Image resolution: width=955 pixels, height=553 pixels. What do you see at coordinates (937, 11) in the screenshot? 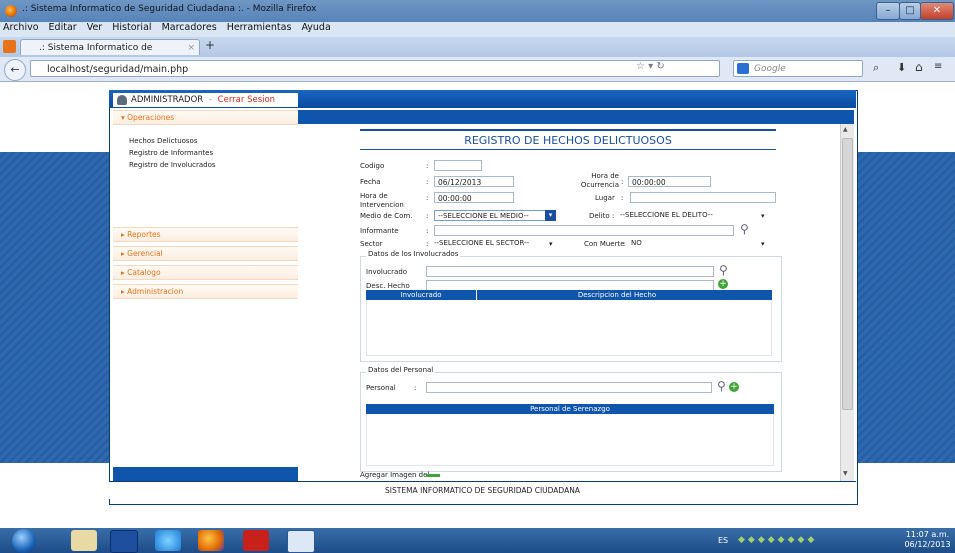
I see `close-window-button: ✕` at bounding box center [937, 11].